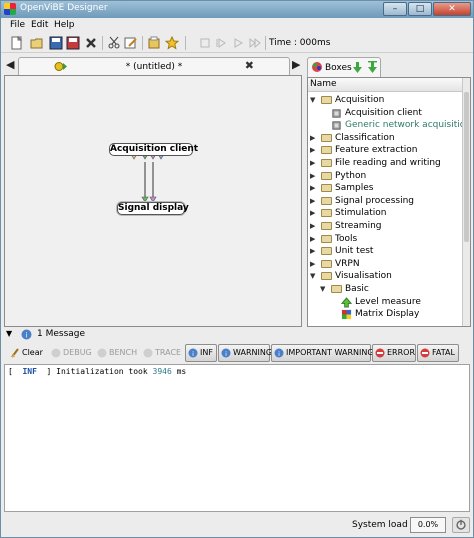 The width and height of the screenshot is (474, 538). Describe the element at coordinates (408, 125) in the screenshot. I see `tree-item-label: Generic network acquisition` at that location.